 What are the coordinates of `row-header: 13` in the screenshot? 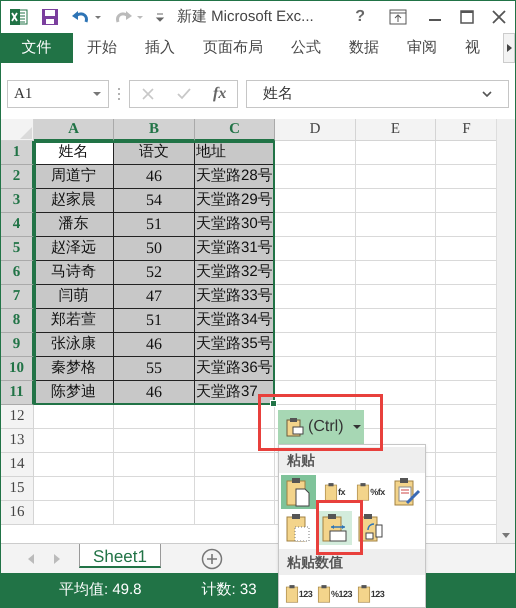 It's located at (17, 441).